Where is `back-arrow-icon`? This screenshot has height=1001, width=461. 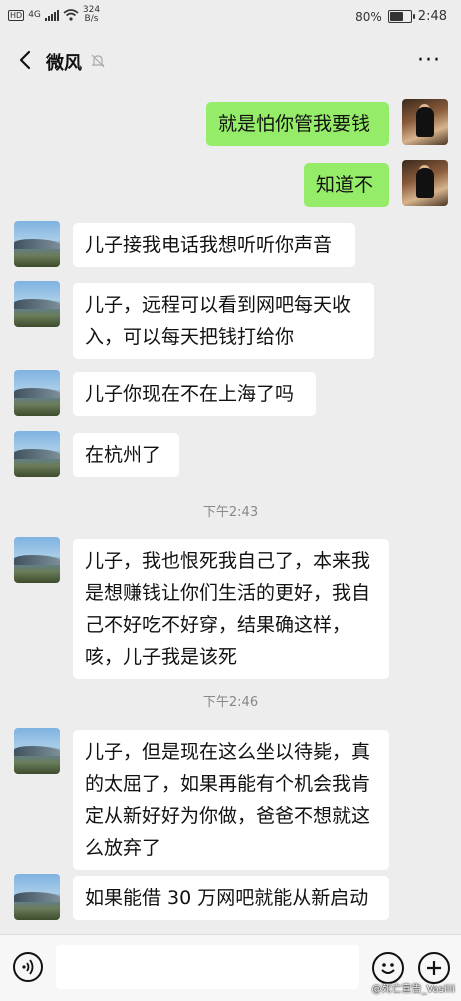
back-arrow-icon is located at coordinates (26, 60).